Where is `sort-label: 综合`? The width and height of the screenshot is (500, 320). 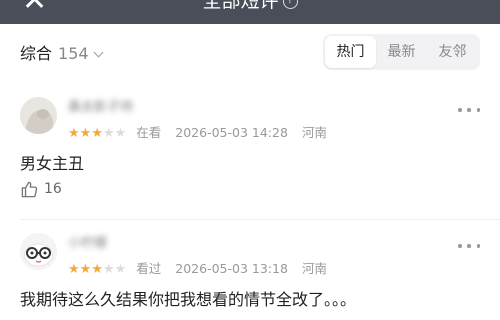 sort-label: 综合 is located at coordinates (36, 53).